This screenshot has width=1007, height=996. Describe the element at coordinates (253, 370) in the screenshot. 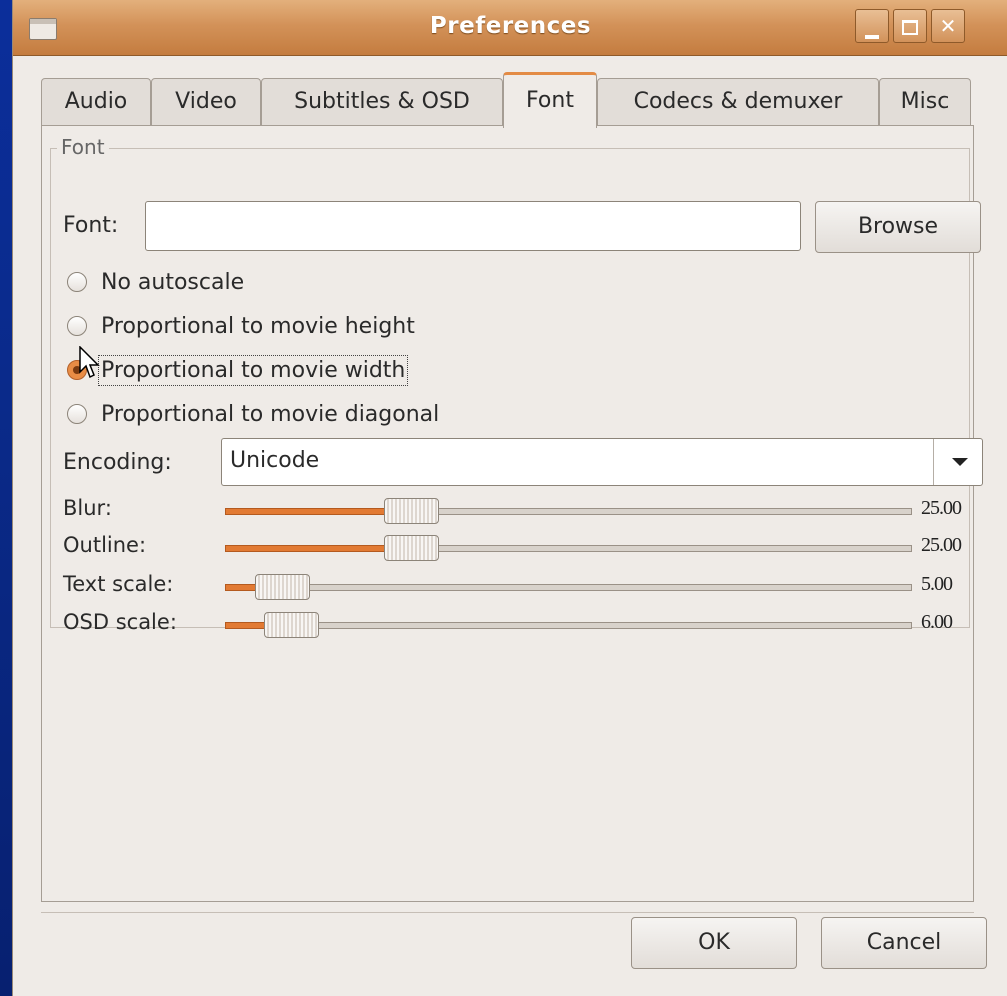

I see `radio-label: Proportional to movie width` at that location.